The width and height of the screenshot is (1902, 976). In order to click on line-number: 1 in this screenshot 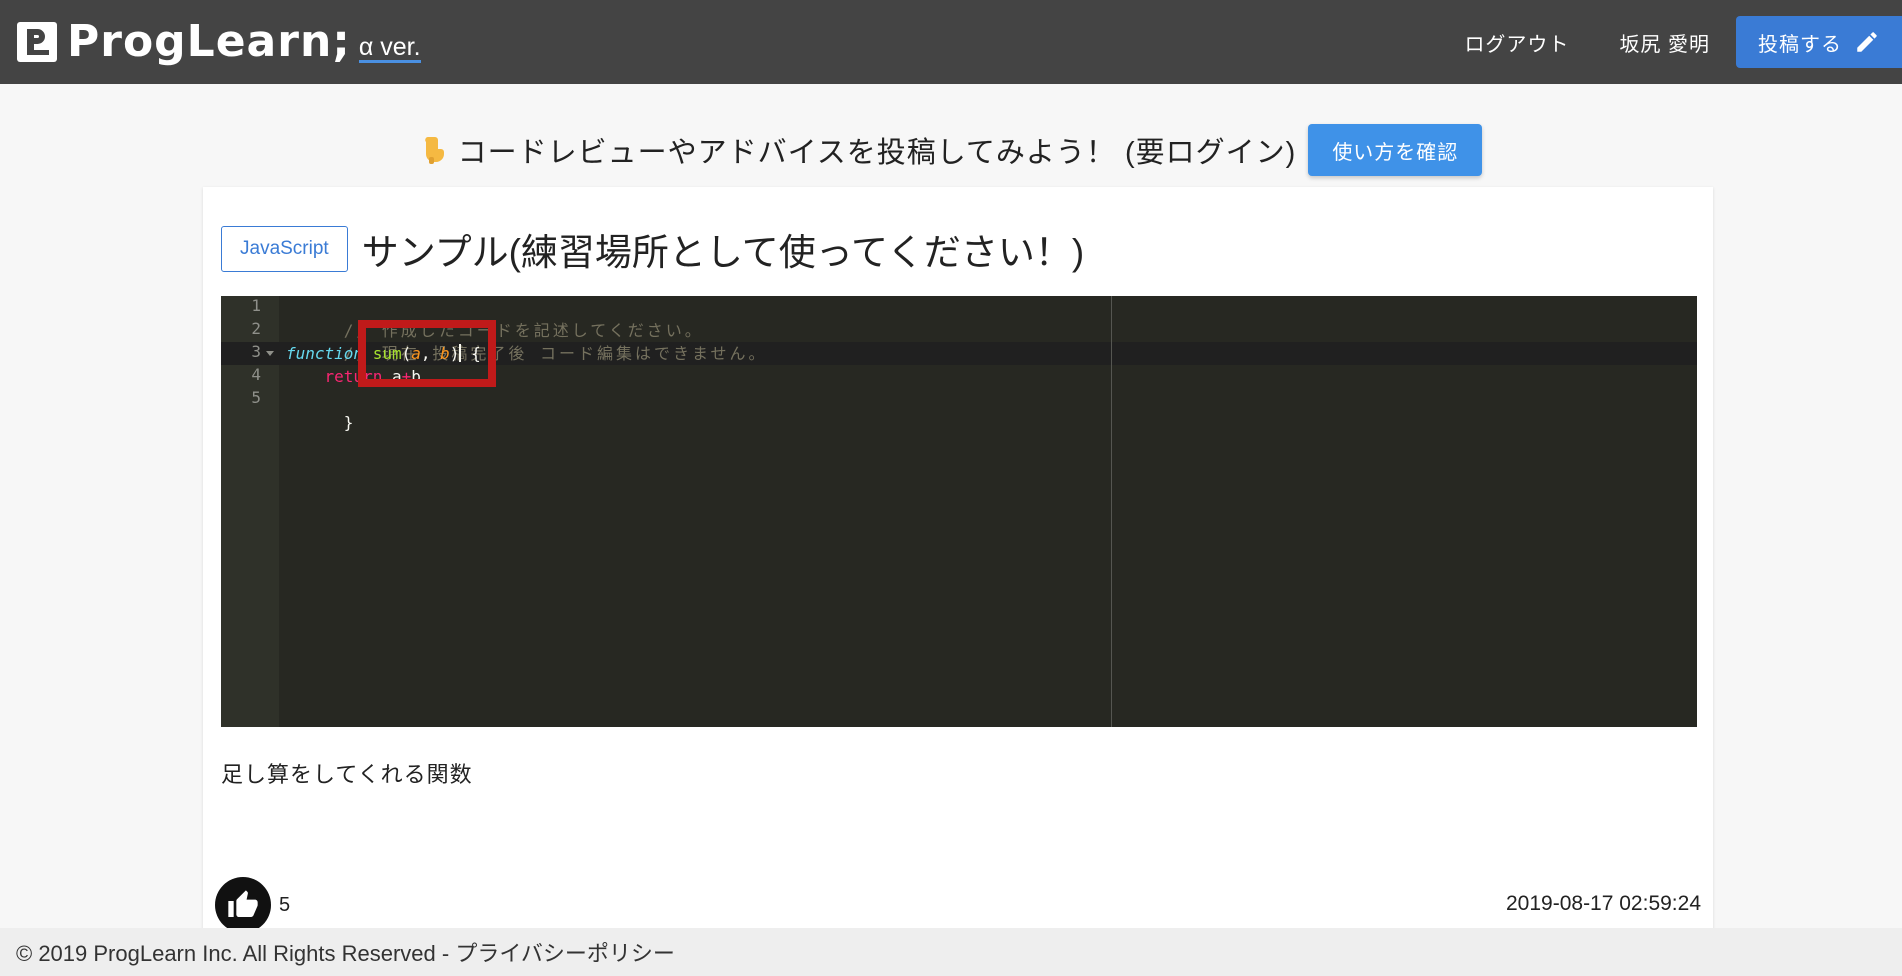, I will do `click(256, 305)`.